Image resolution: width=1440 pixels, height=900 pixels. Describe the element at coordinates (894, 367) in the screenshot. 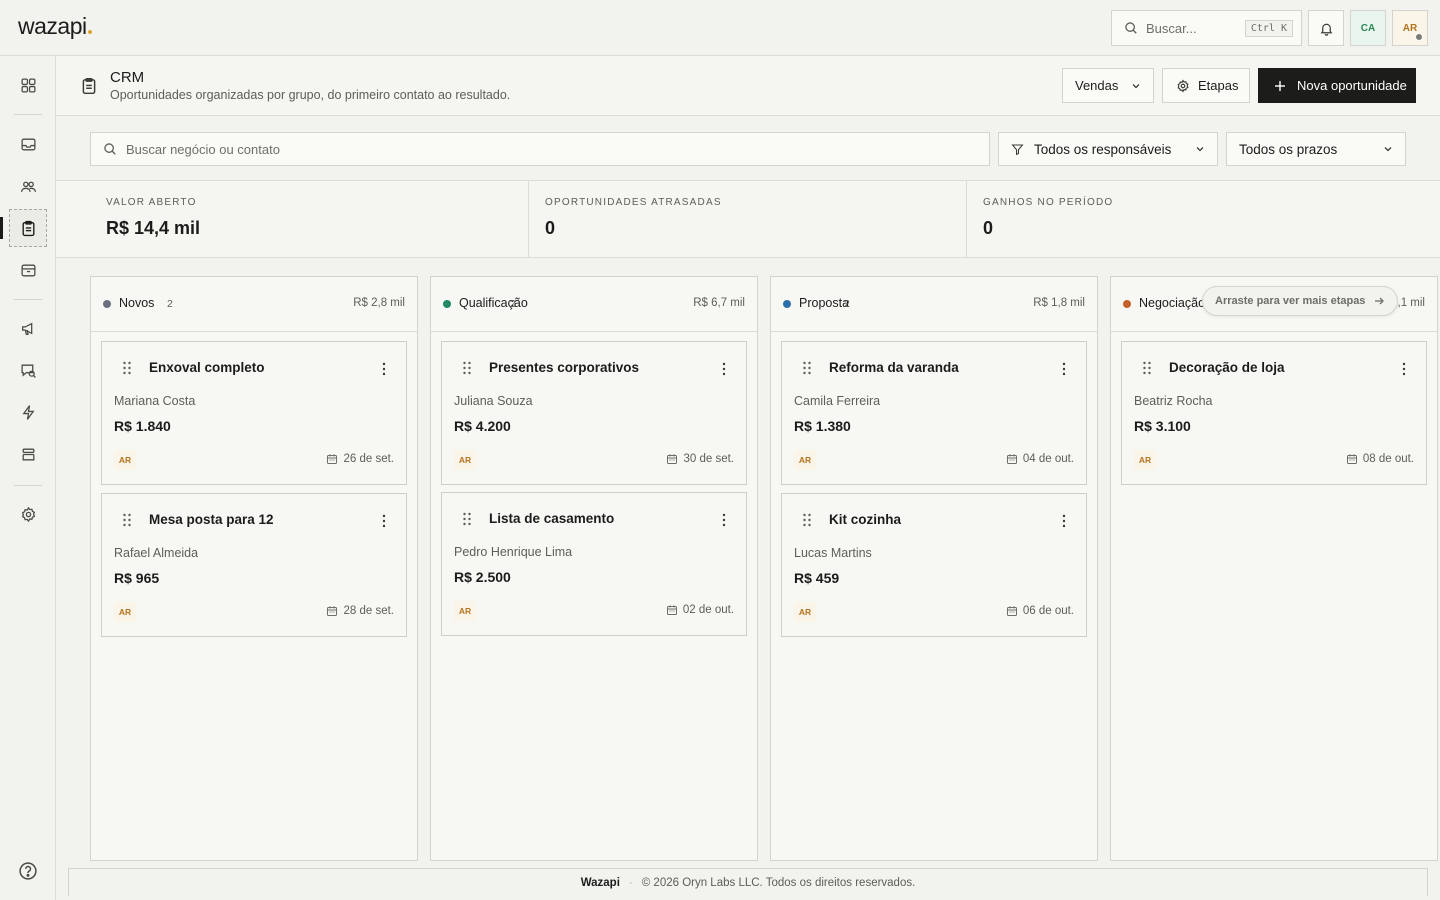

I see `deal-title: Reforma da varanda` at that location.